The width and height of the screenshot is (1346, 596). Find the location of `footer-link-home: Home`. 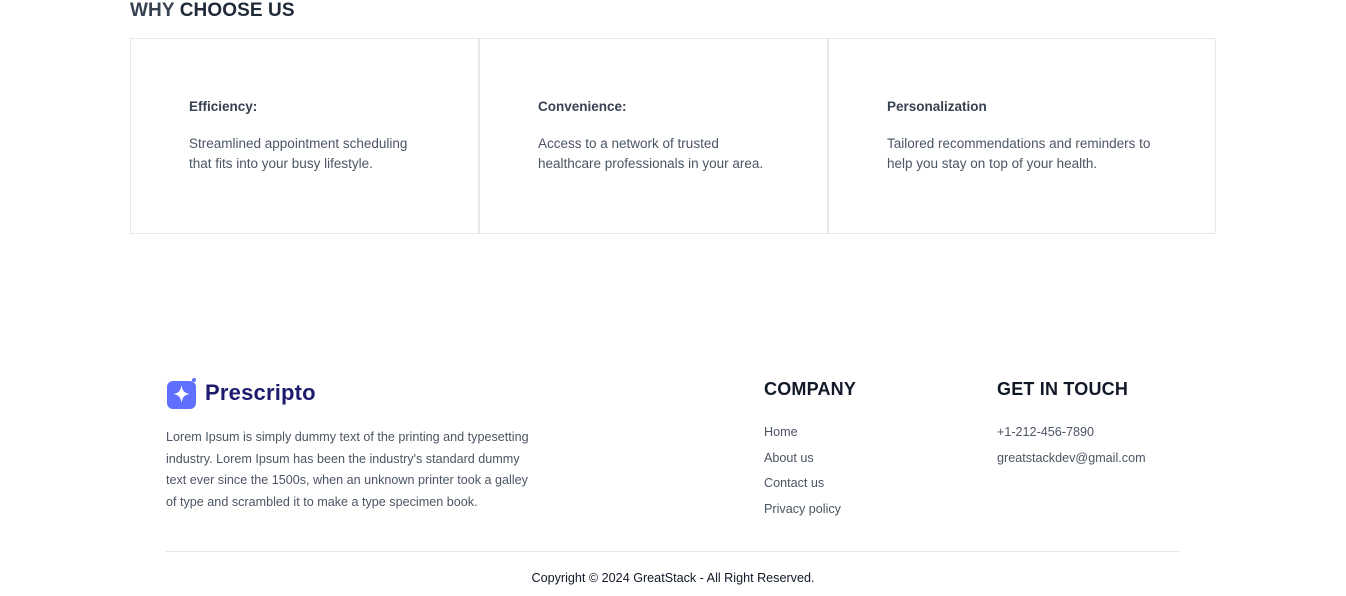

footer-link-home: Home is located at coordinates (810, 433).